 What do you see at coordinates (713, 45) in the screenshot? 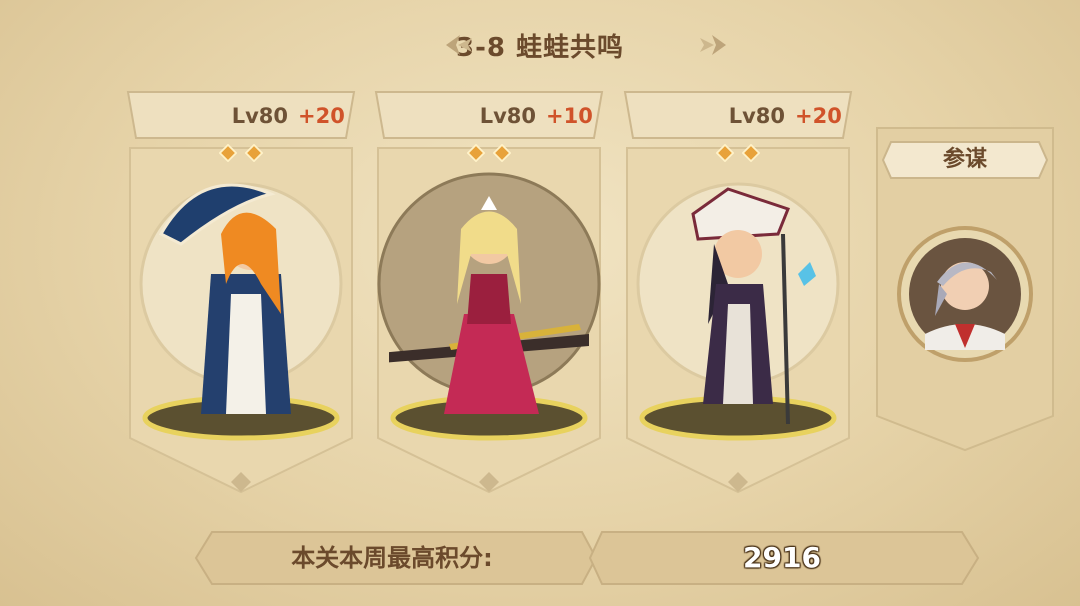
I see `title-ornament-right-icon` at bounding box center [713, 45].